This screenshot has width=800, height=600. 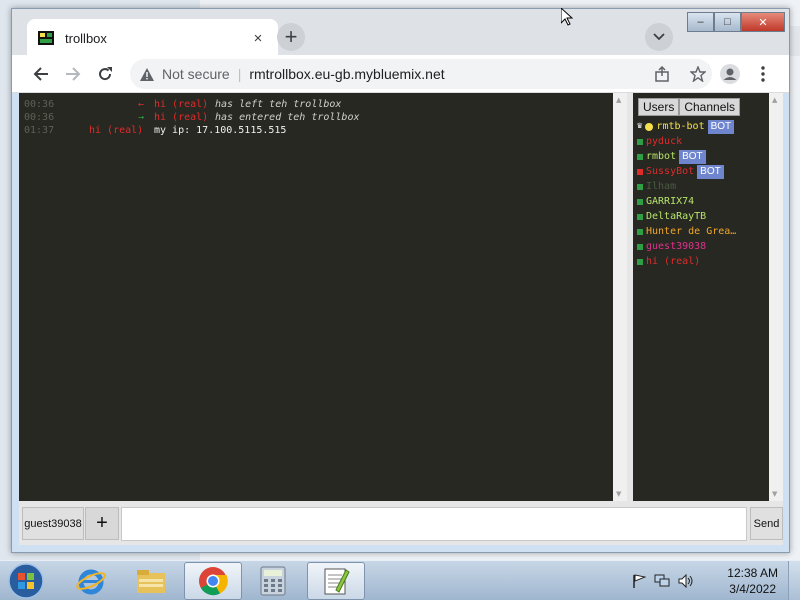 What do you see at coordinates (710, 107) in the screenshot?
I see `tab-channels: Channels` at bounding box center [710, 107].